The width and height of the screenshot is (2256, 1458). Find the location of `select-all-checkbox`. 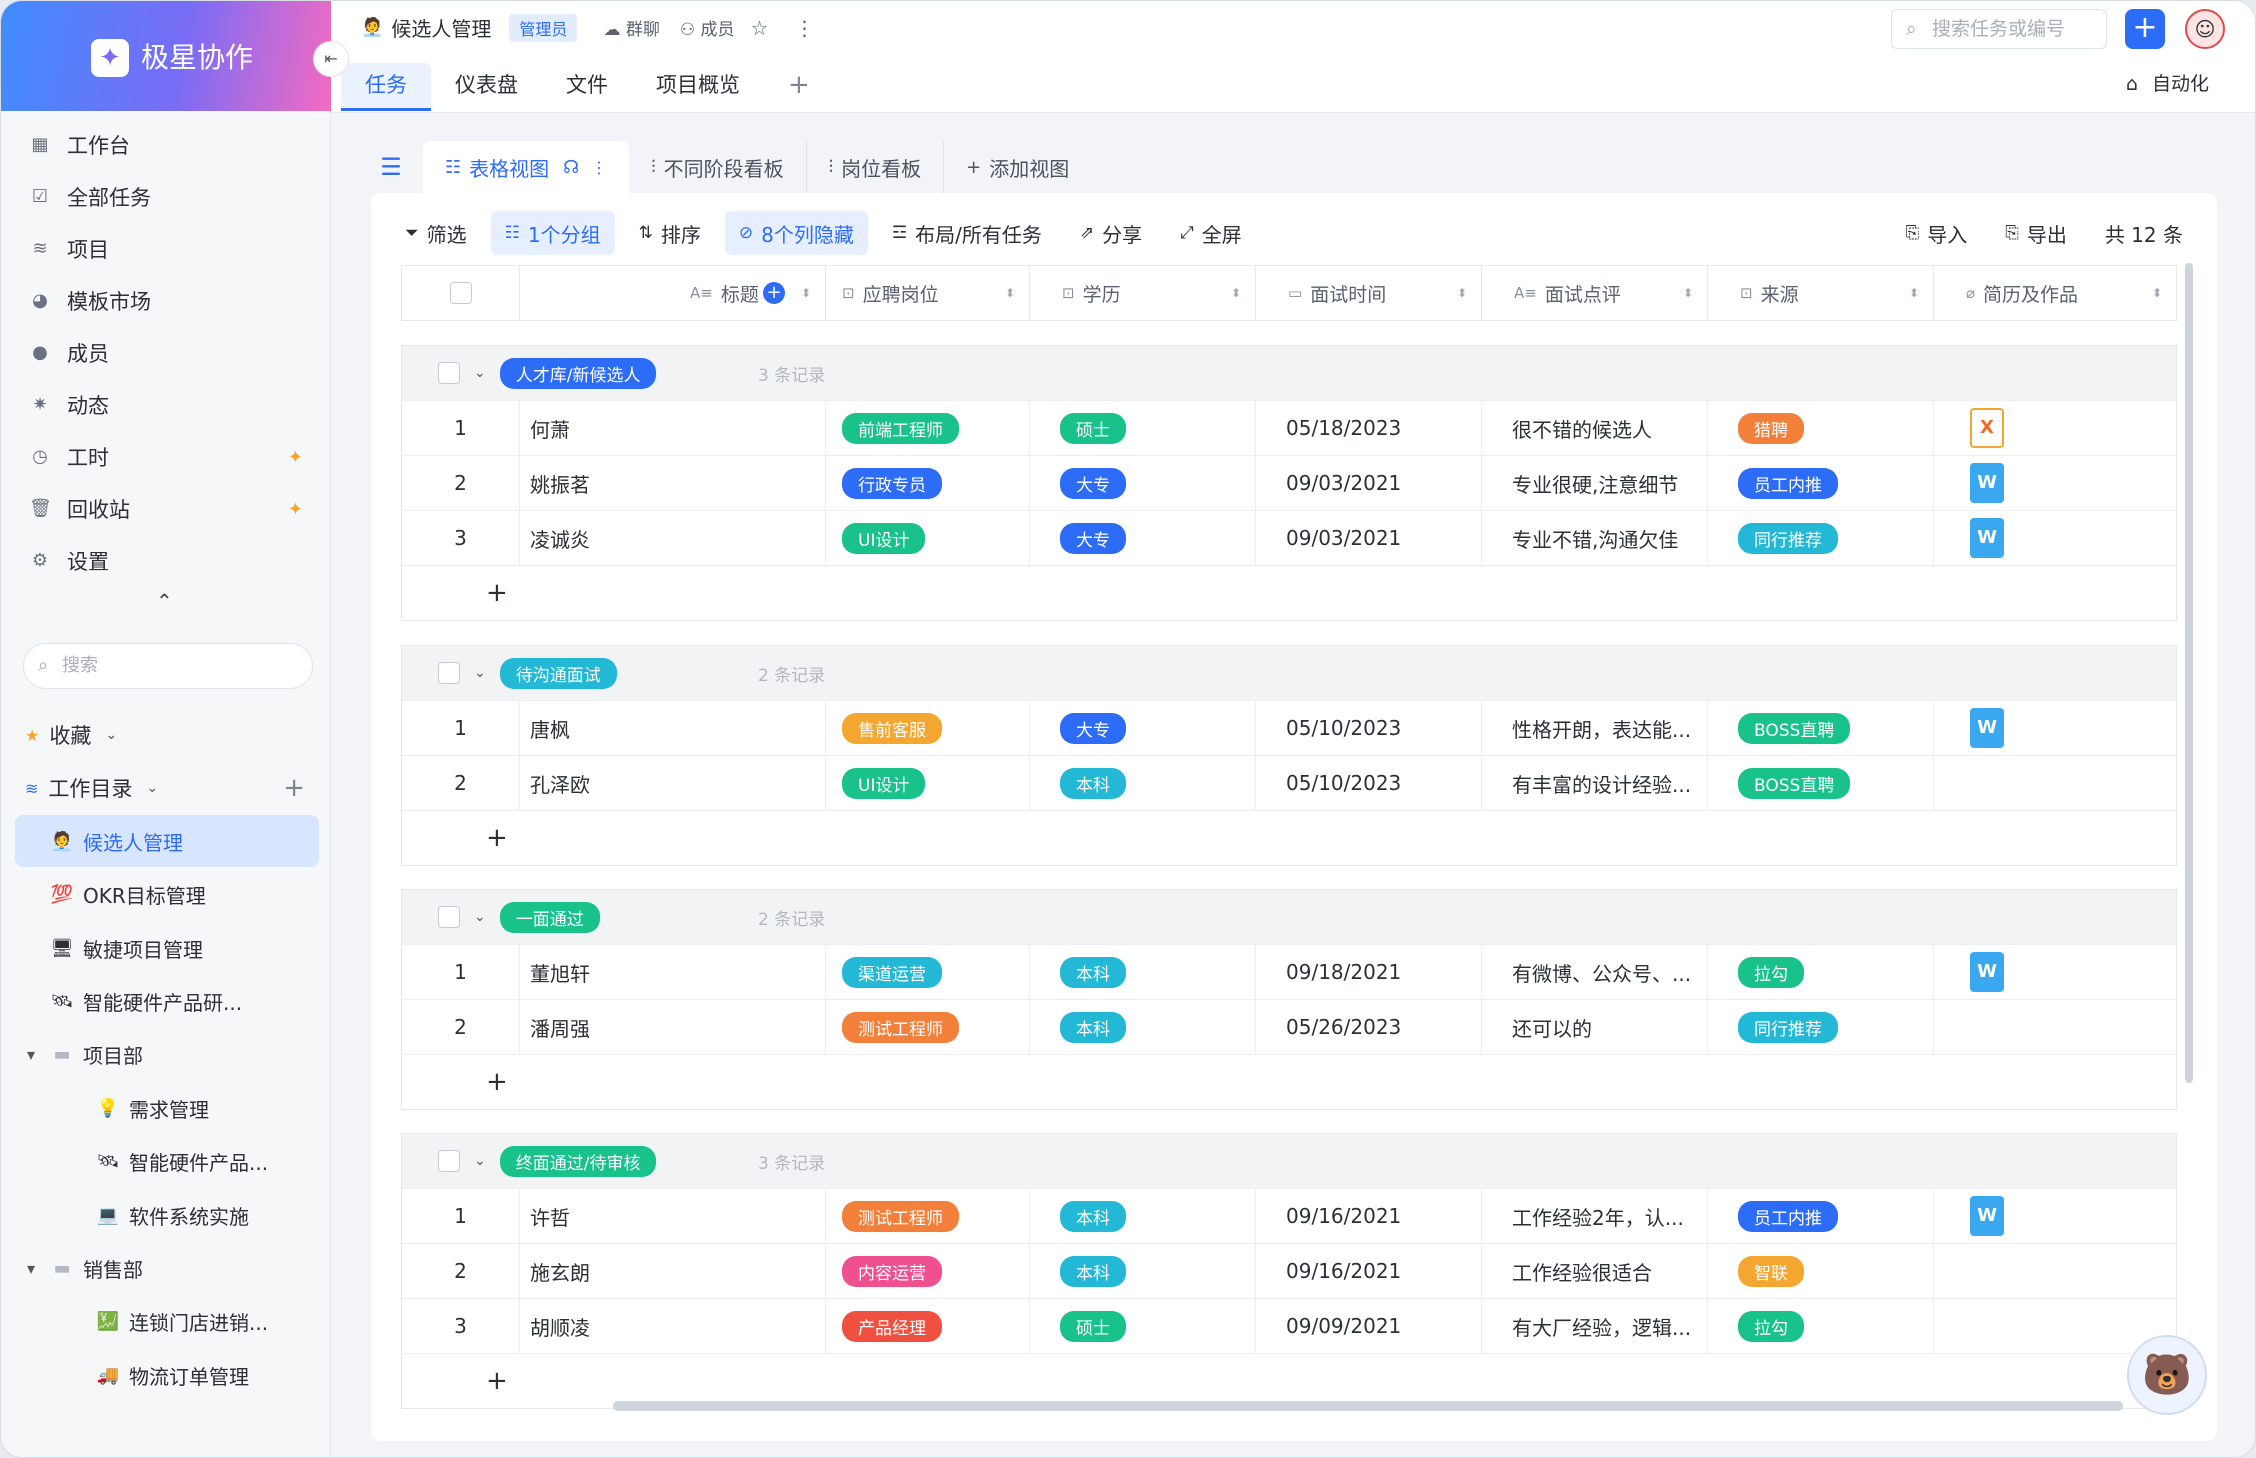

select-all-checkbox is located at coordinates (460, 293).